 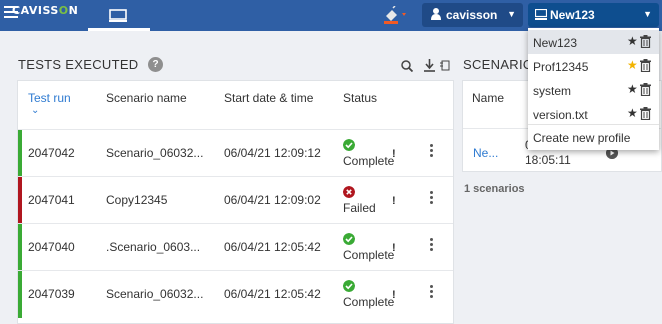 I want to click on profile-item: system ★, so click(x=593, y=90).